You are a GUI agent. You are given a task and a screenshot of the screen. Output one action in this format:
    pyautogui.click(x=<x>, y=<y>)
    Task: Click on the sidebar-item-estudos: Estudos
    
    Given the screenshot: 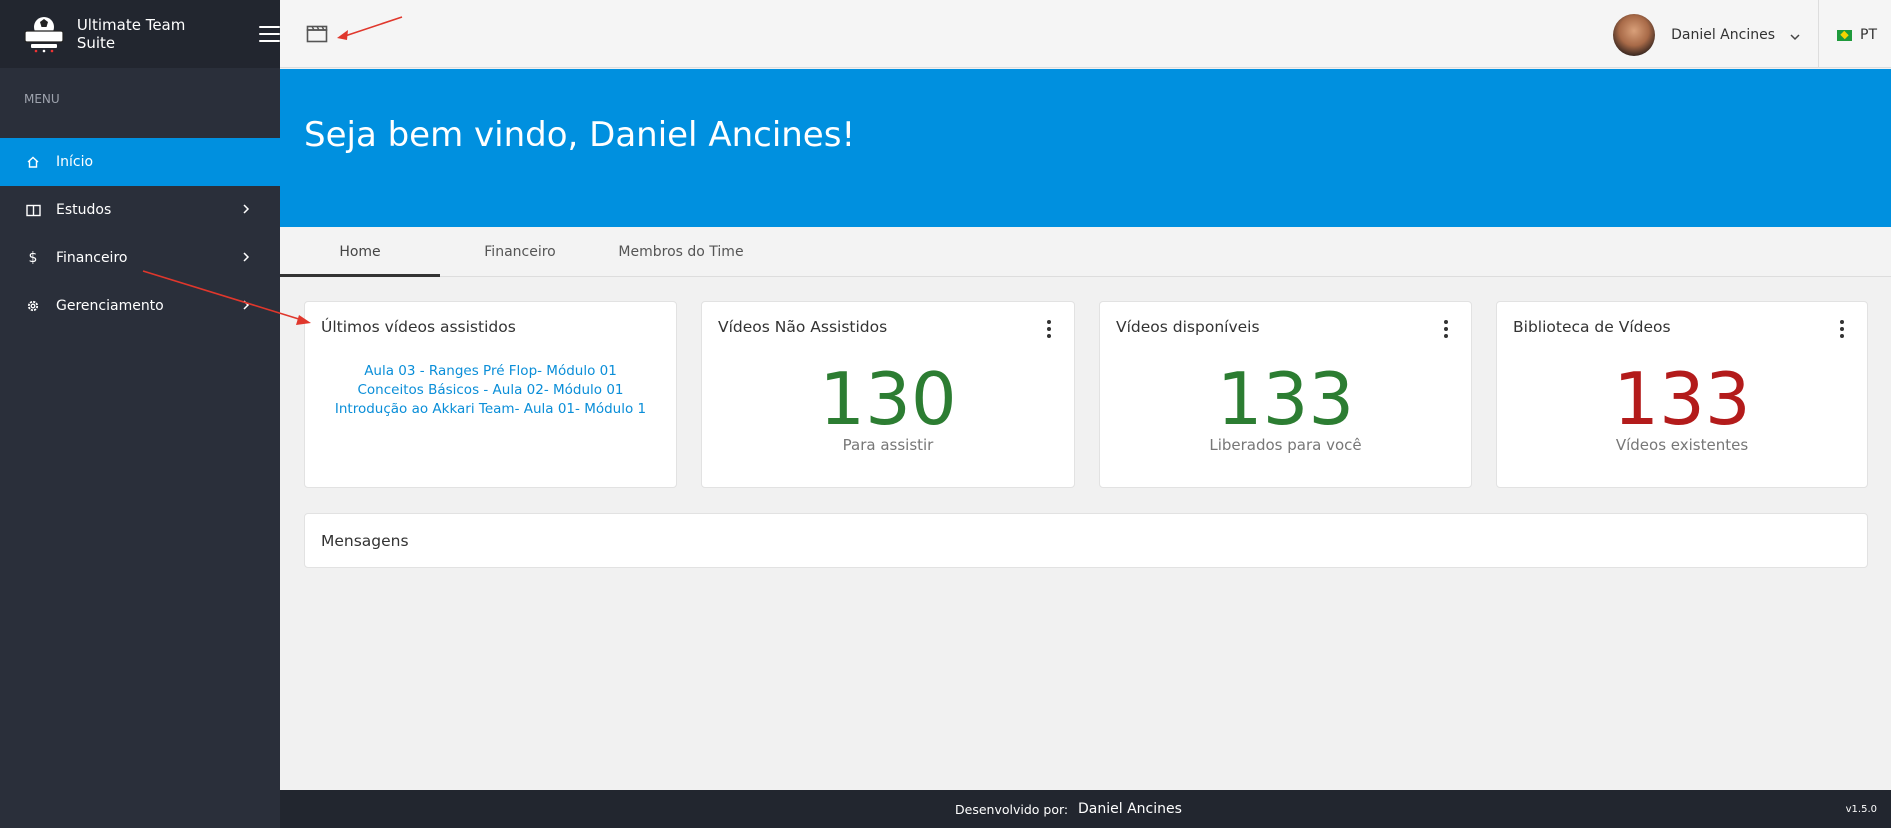 What is the action you would take?
    pyautogui.click(x=140, y=210)
    